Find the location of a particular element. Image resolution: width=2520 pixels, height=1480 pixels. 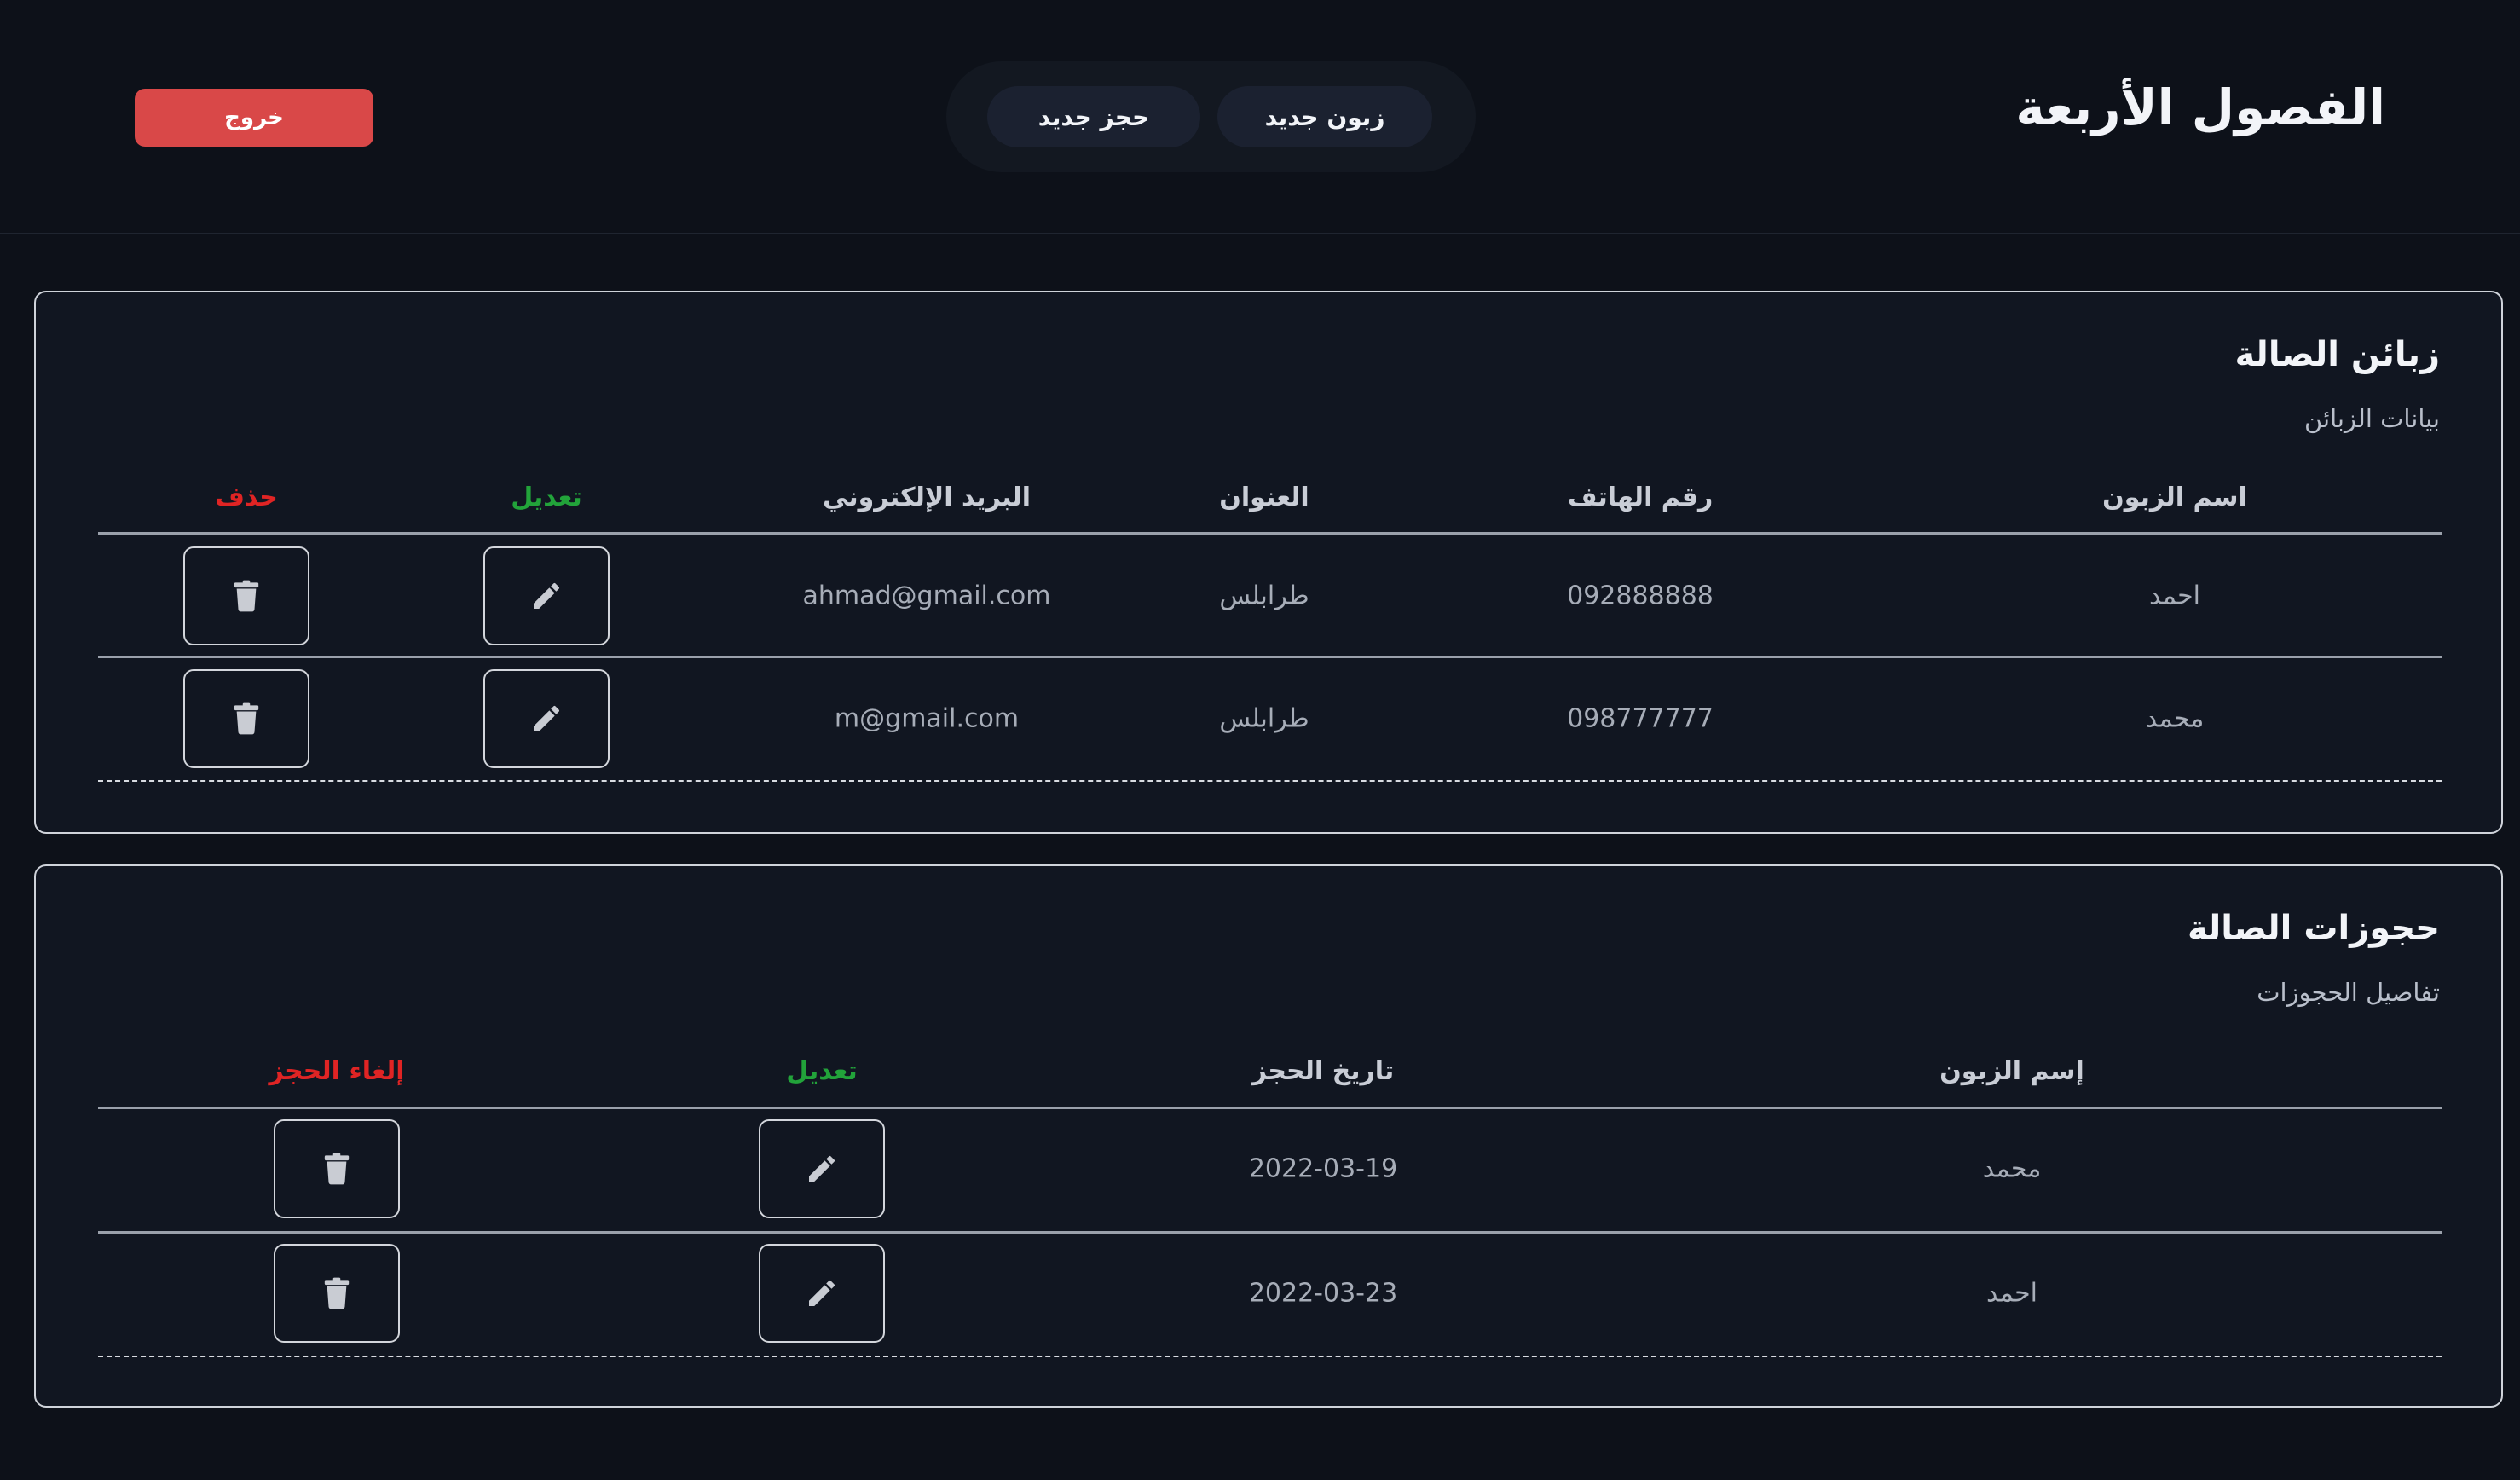

bookings-subtitle: تفاصيل الحجوزات is located at coordinates (2348, 992).